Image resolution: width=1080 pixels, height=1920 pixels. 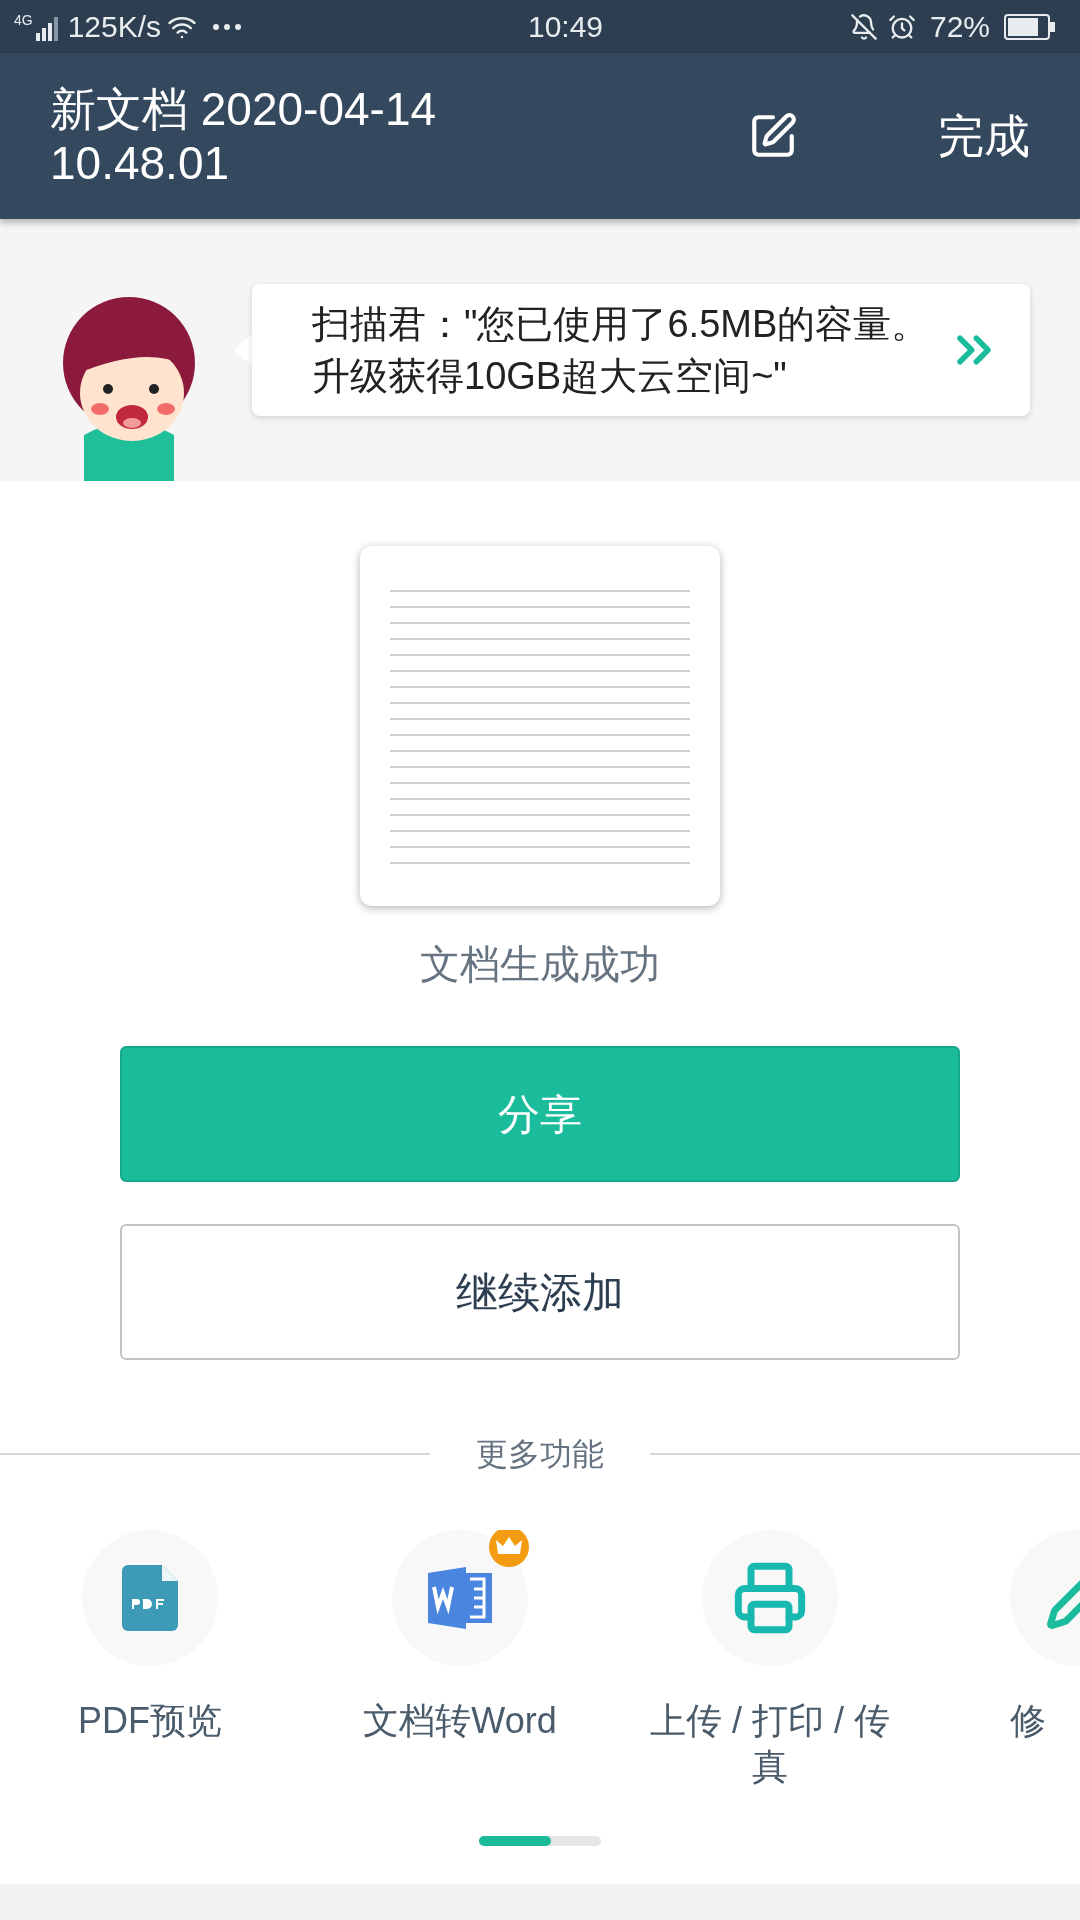 I want to click on feature-item: 修, so click(x=1010, y=1660).